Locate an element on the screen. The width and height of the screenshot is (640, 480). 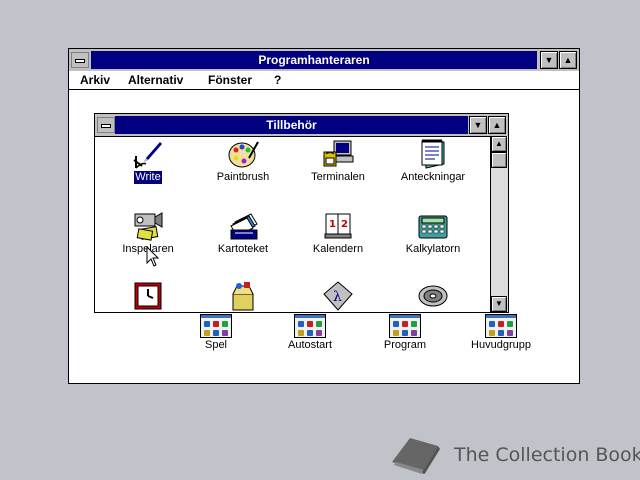
scroll-up-button: ▲ is located at coordinates (499, 144).